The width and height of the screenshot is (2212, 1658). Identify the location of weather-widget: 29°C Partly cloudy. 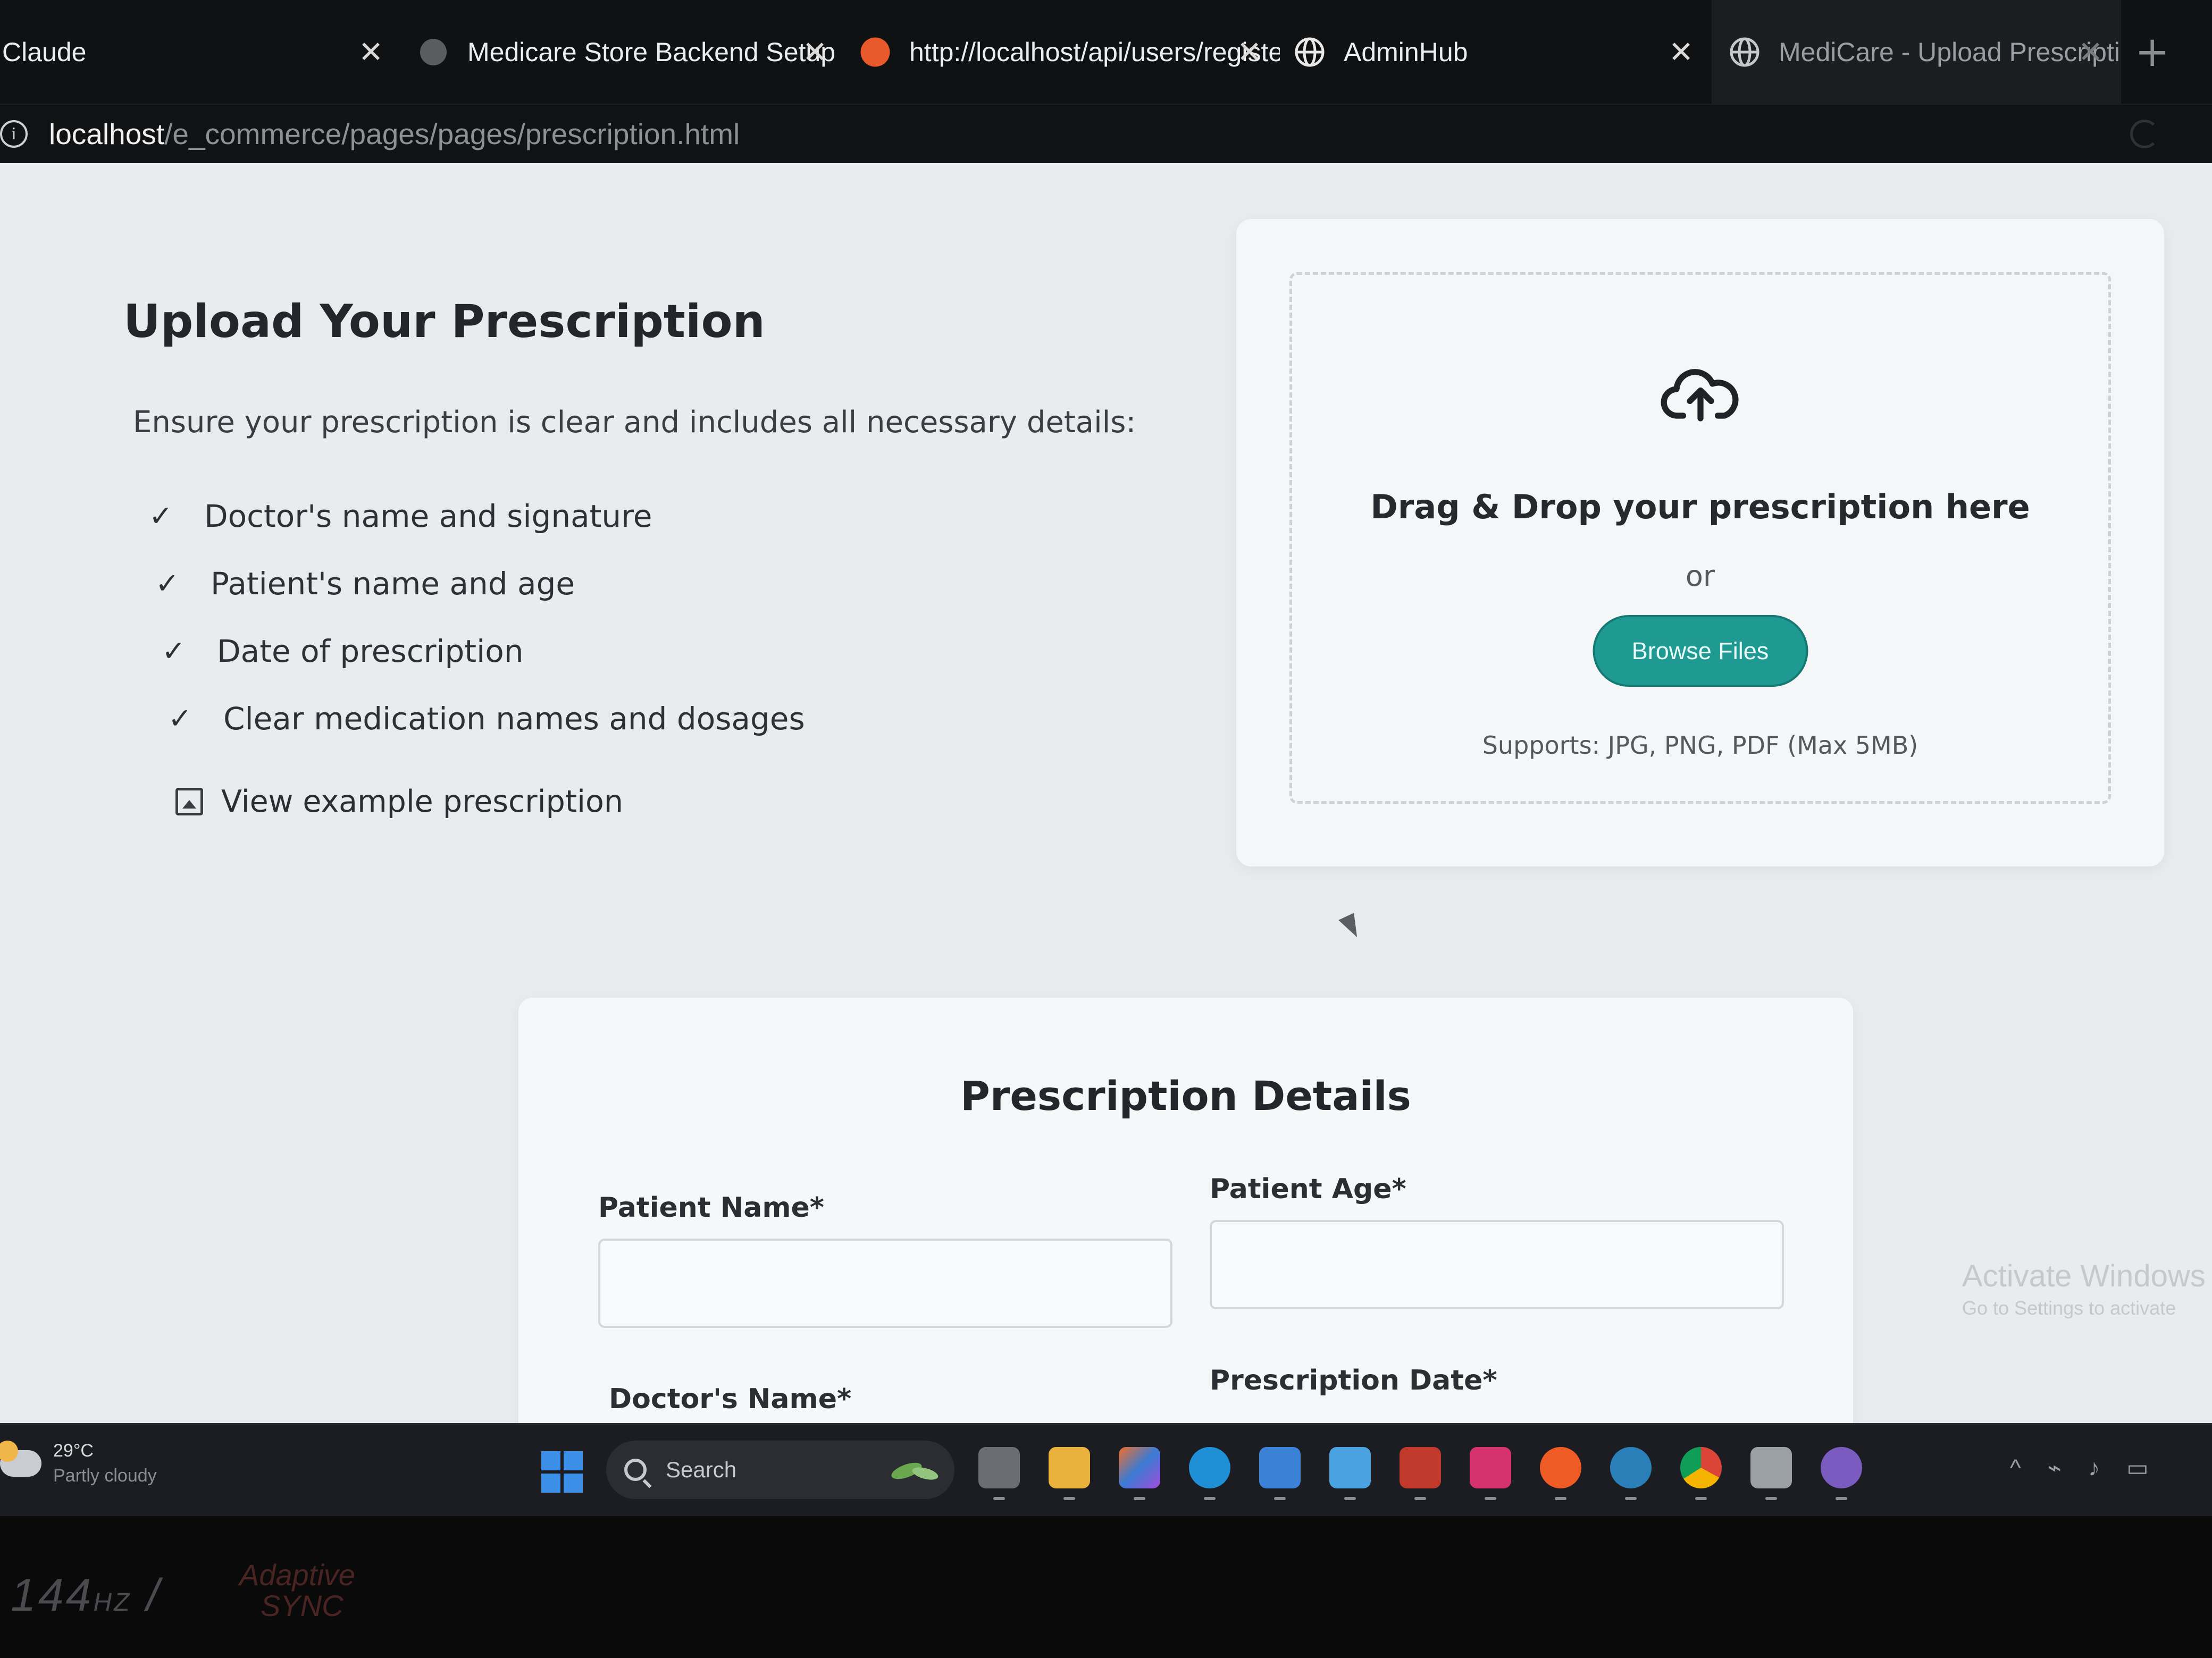
(78, 1463).